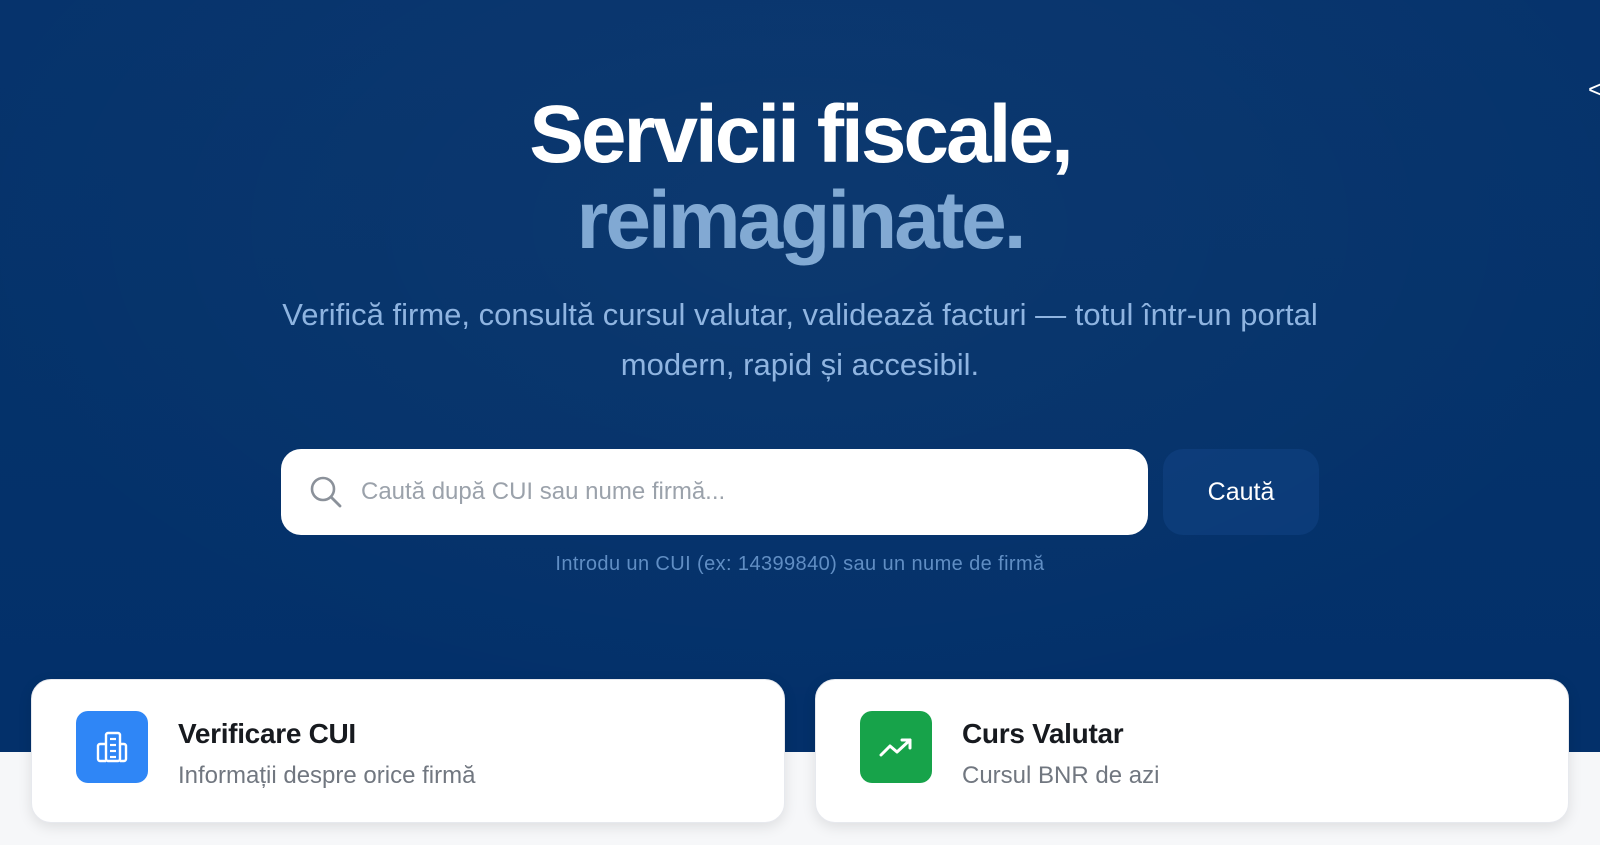 This screenshot has width=1600, height=845. I want to click on search-button: Caută, so click(1241, 492).